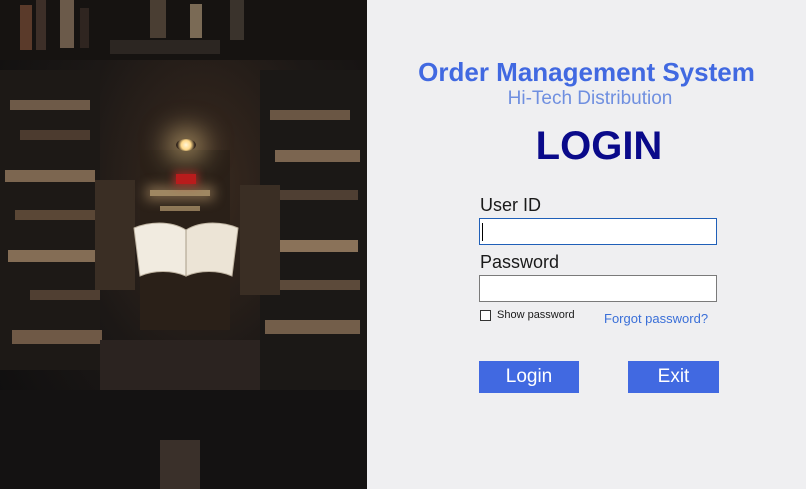 This screenshot has height=489, width=806. What do you see at coordinates (482, 232) in the screenshot?
I see `text-caret` at bounding box center [482, 232].